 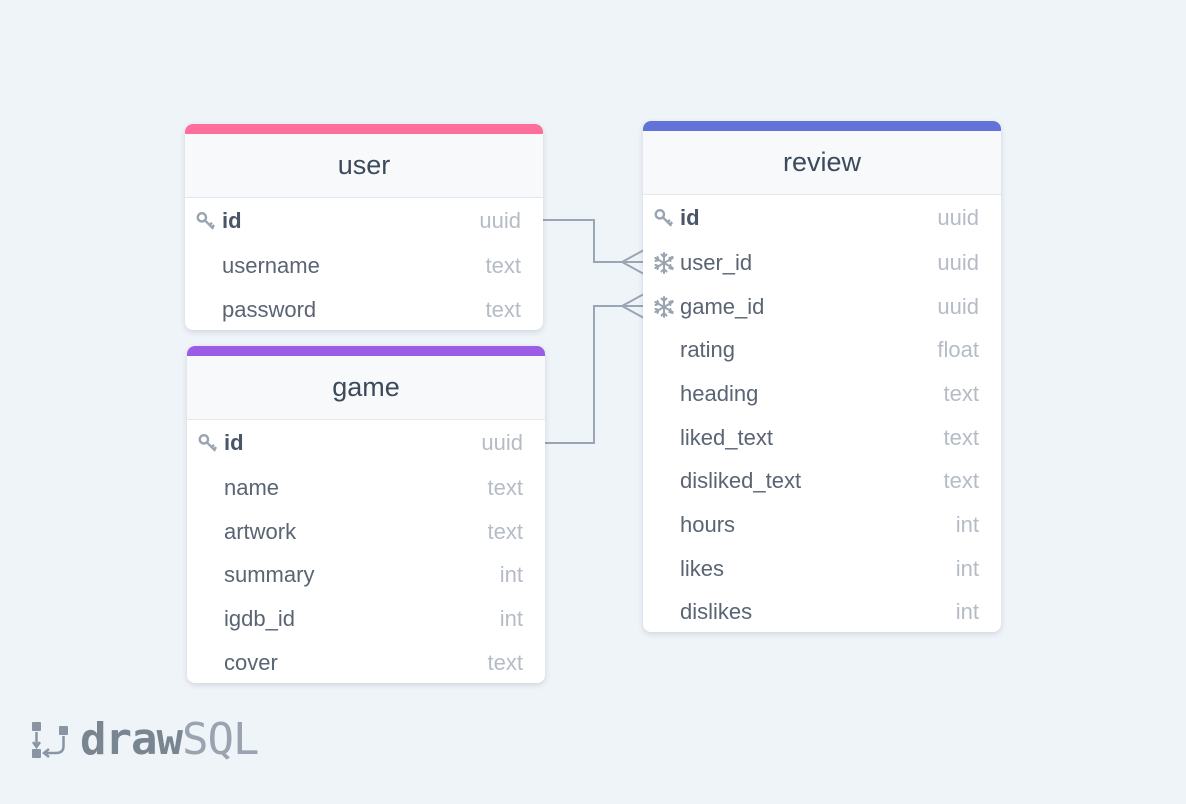 I want to click on table-title: user, so click(x=364, y=166).